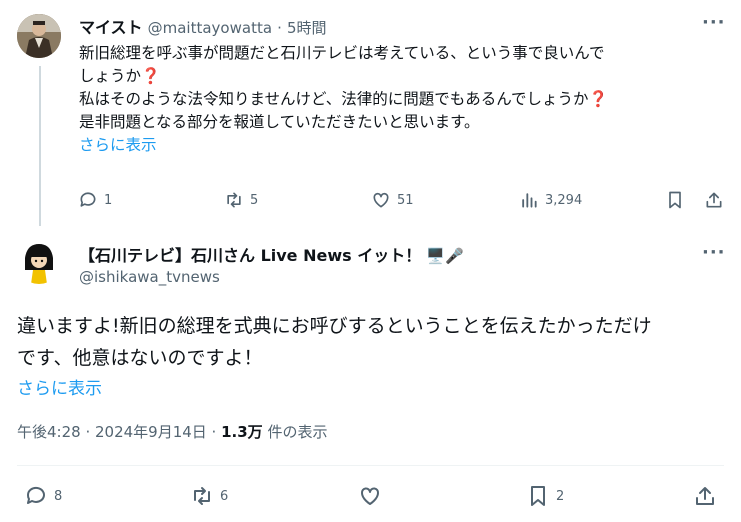 The height and width of the screenshot is (522, 741). I want to click on main-author-handle: @ishikawa_tvnews, so click(149, 277).